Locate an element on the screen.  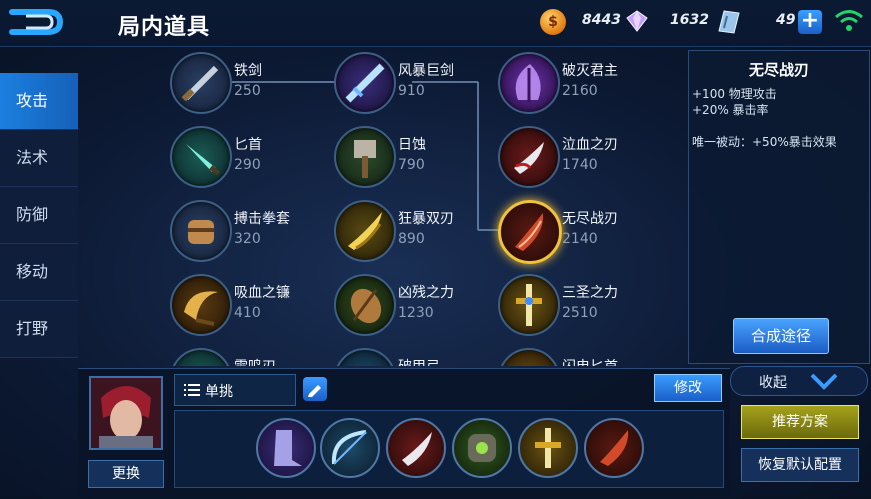
slot-3-bloodweeping-blade-icon is located at coordinates (416, 448).